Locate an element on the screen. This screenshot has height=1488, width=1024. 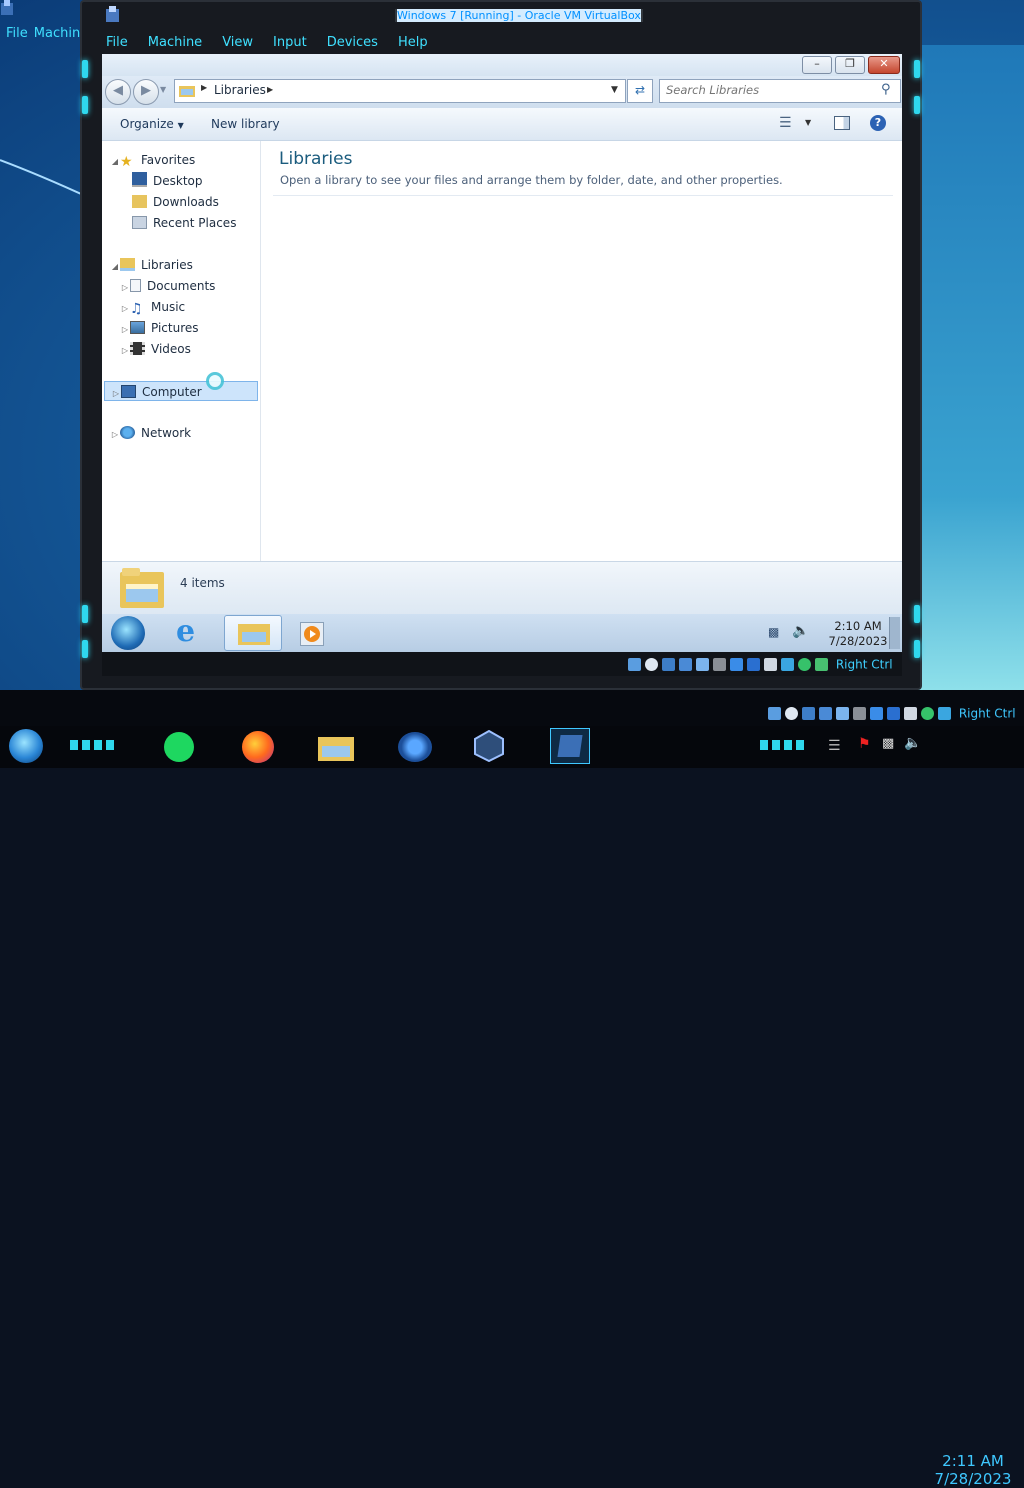
change-view-icon: ☰ is located at coordinates (785, 123).